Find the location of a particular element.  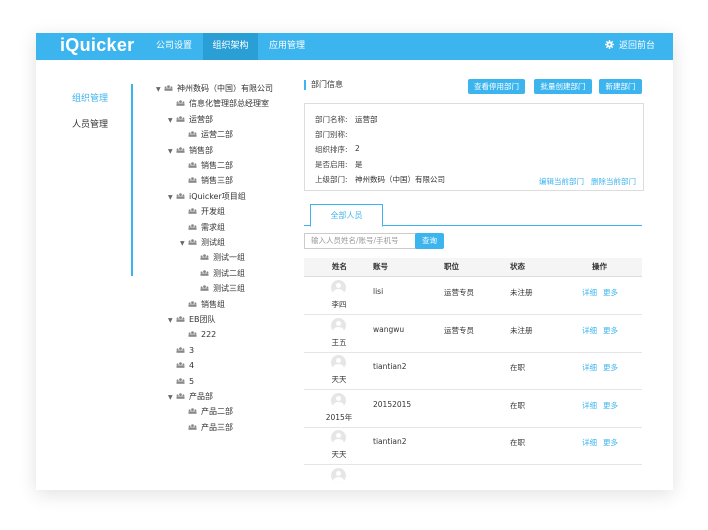

sidebar-item-org-management: 组织管理 is located at coordinates (90, 97).